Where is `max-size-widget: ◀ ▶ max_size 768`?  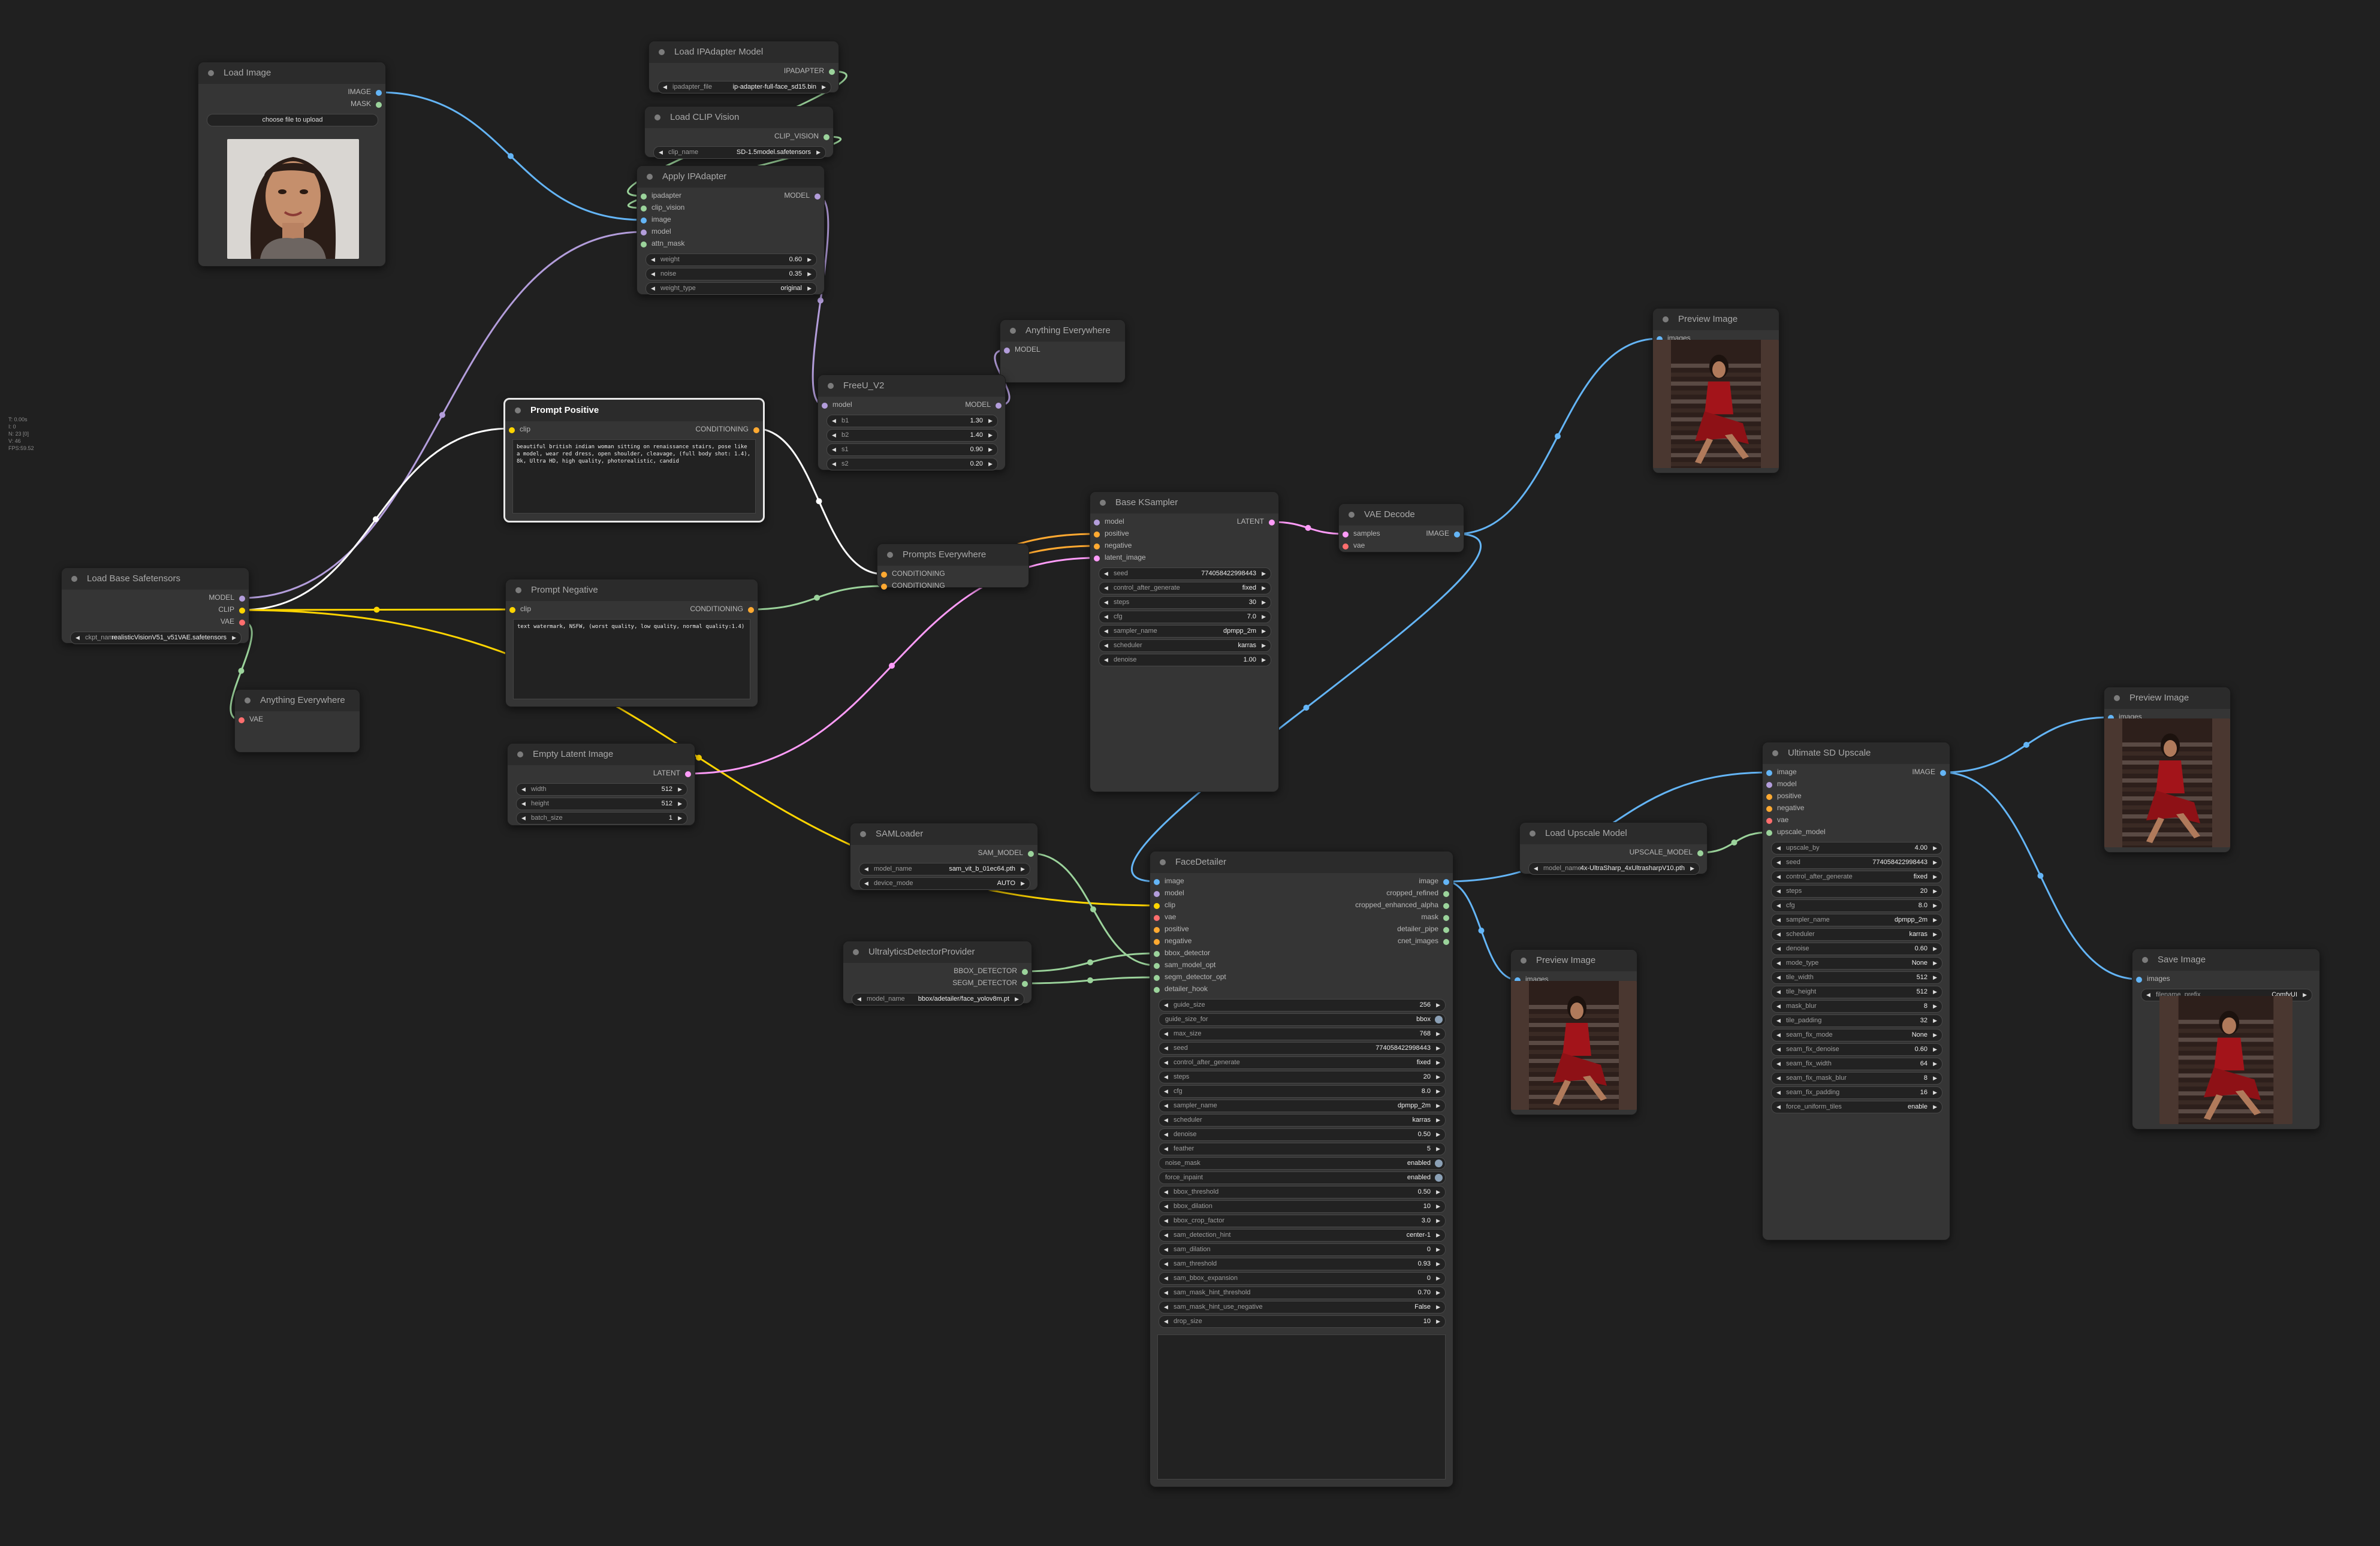 max-size-widget: ◀ ▶ max_size 768 is located at coordinates (1303, 1034).